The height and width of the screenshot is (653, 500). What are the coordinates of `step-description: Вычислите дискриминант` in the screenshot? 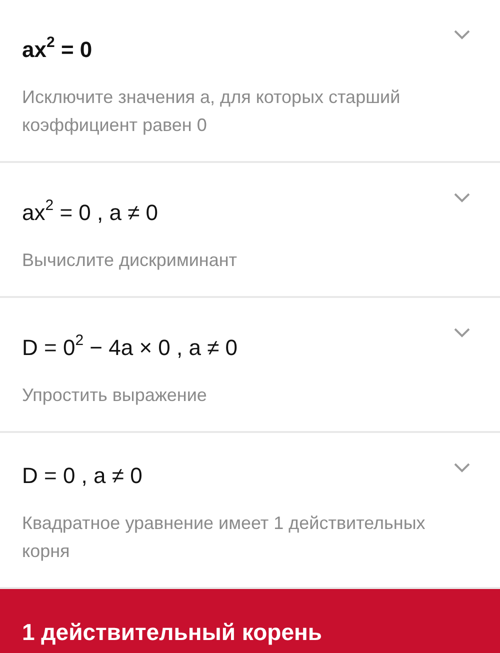 It's located at (130, 260).